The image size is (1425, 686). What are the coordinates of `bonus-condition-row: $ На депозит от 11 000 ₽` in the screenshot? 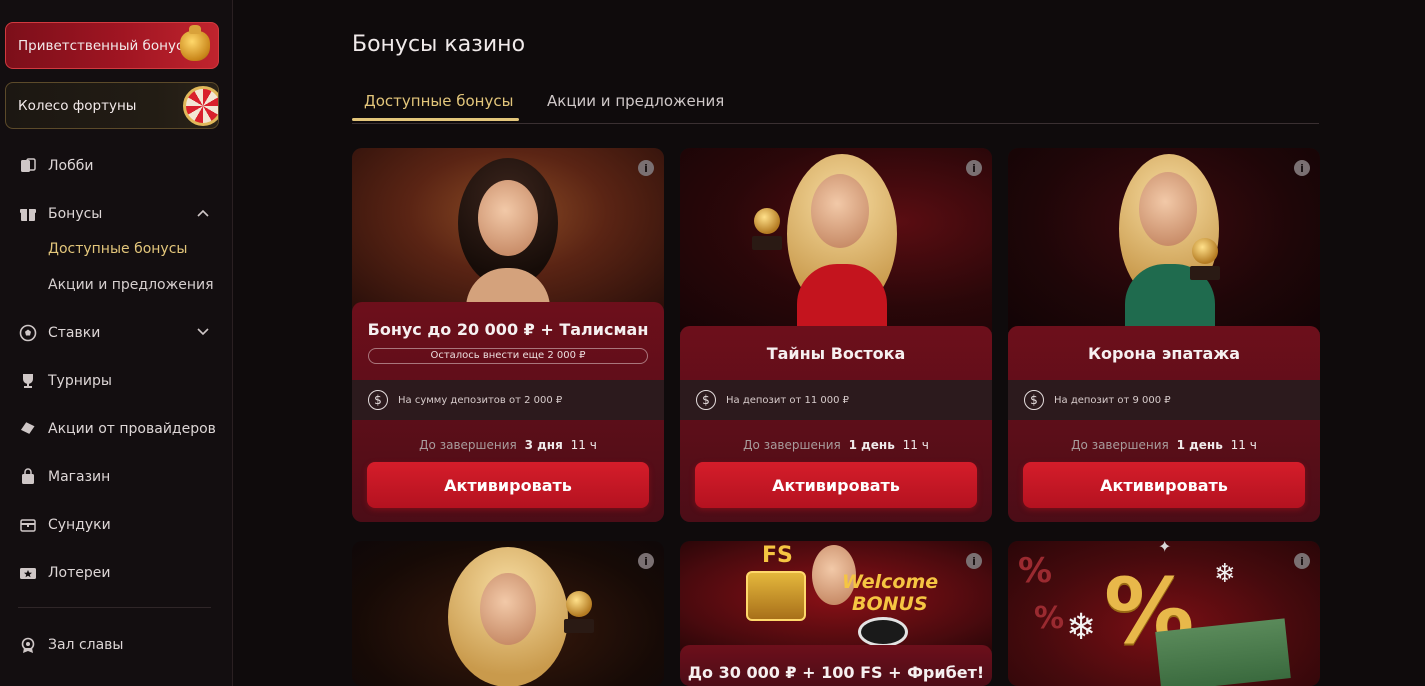 It's located at (836, 400).